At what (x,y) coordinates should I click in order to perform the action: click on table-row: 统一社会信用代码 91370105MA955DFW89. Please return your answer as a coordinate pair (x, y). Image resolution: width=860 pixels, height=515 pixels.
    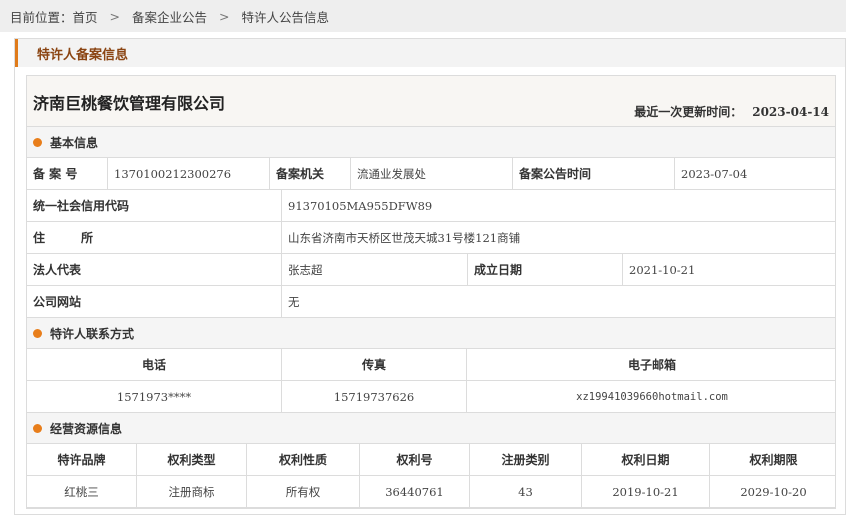
    Looking at the image, I should click on (431, 206).